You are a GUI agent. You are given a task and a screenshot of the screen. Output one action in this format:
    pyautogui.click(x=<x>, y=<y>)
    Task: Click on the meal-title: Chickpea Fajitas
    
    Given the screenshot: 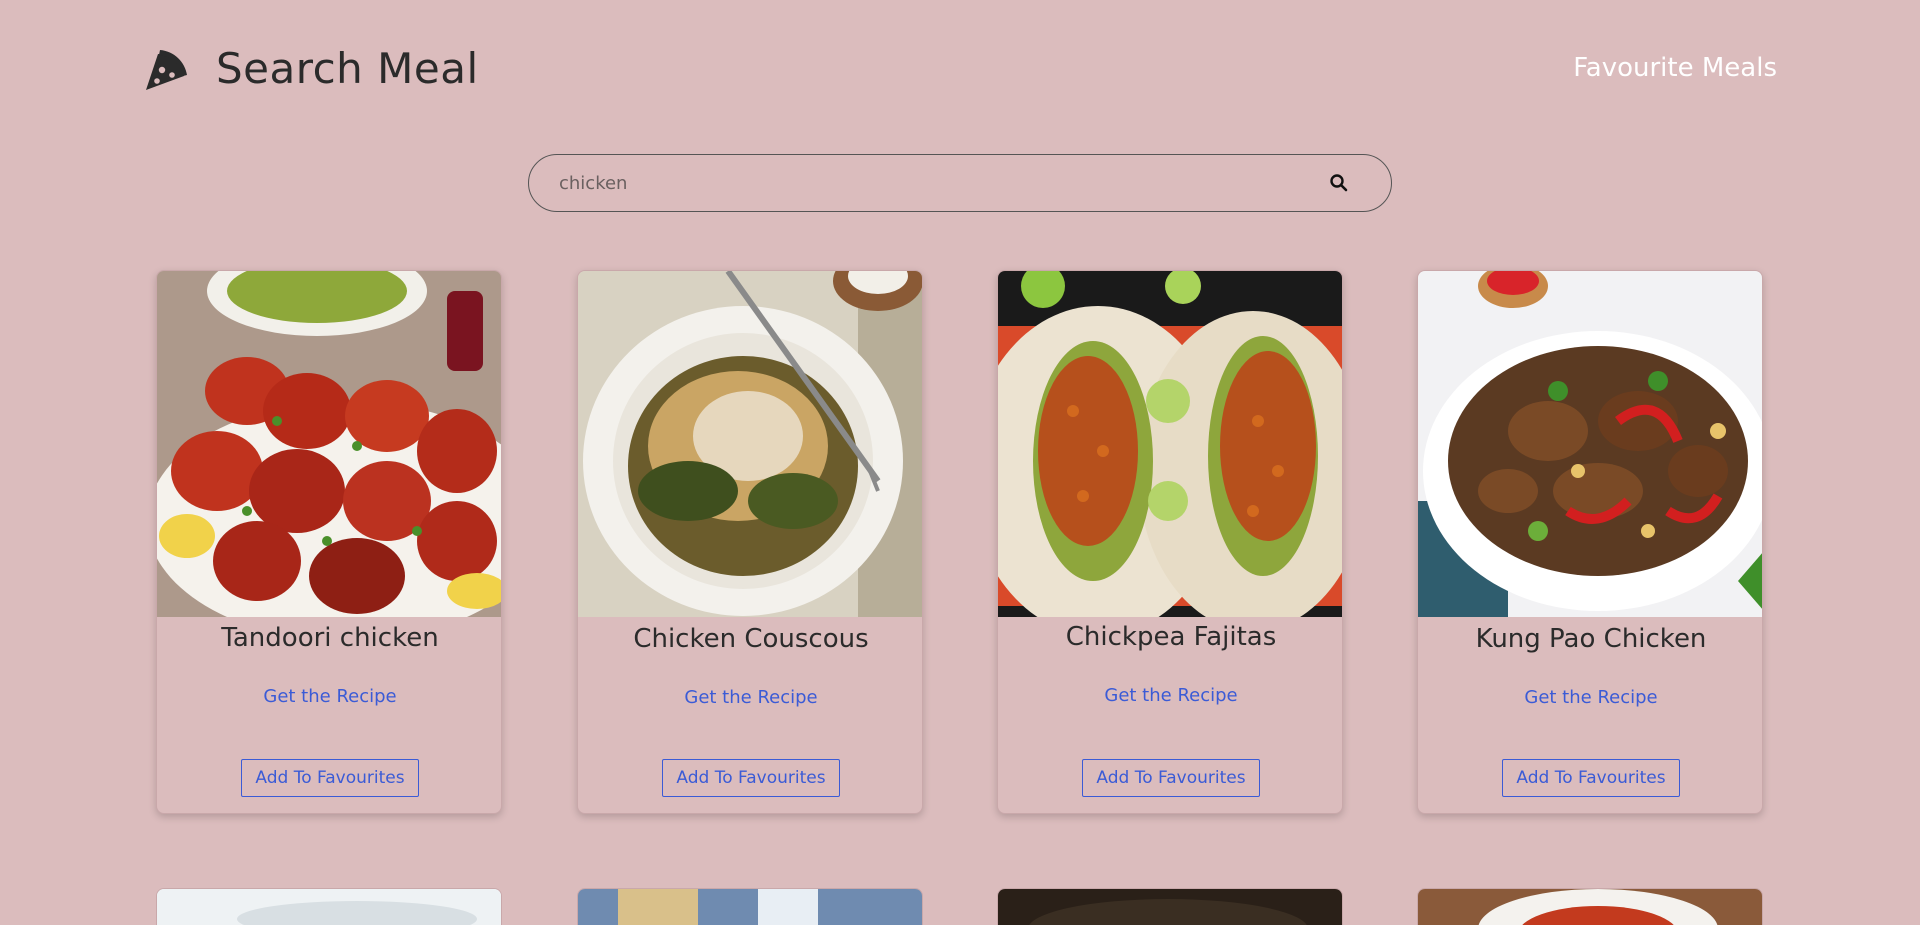 What is the action you would take?
    pyautogui.click(x=1171, y=637)
    